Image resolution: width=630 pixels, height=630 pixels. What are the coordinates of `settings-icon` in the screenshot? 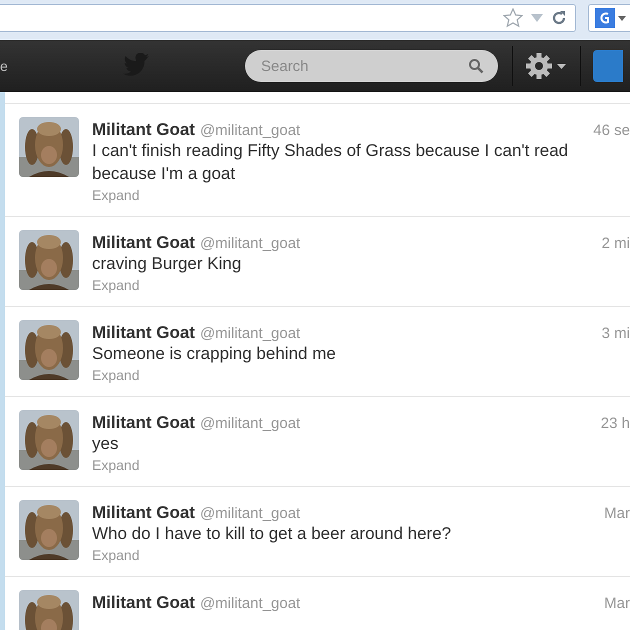 It's located at (539, 66).